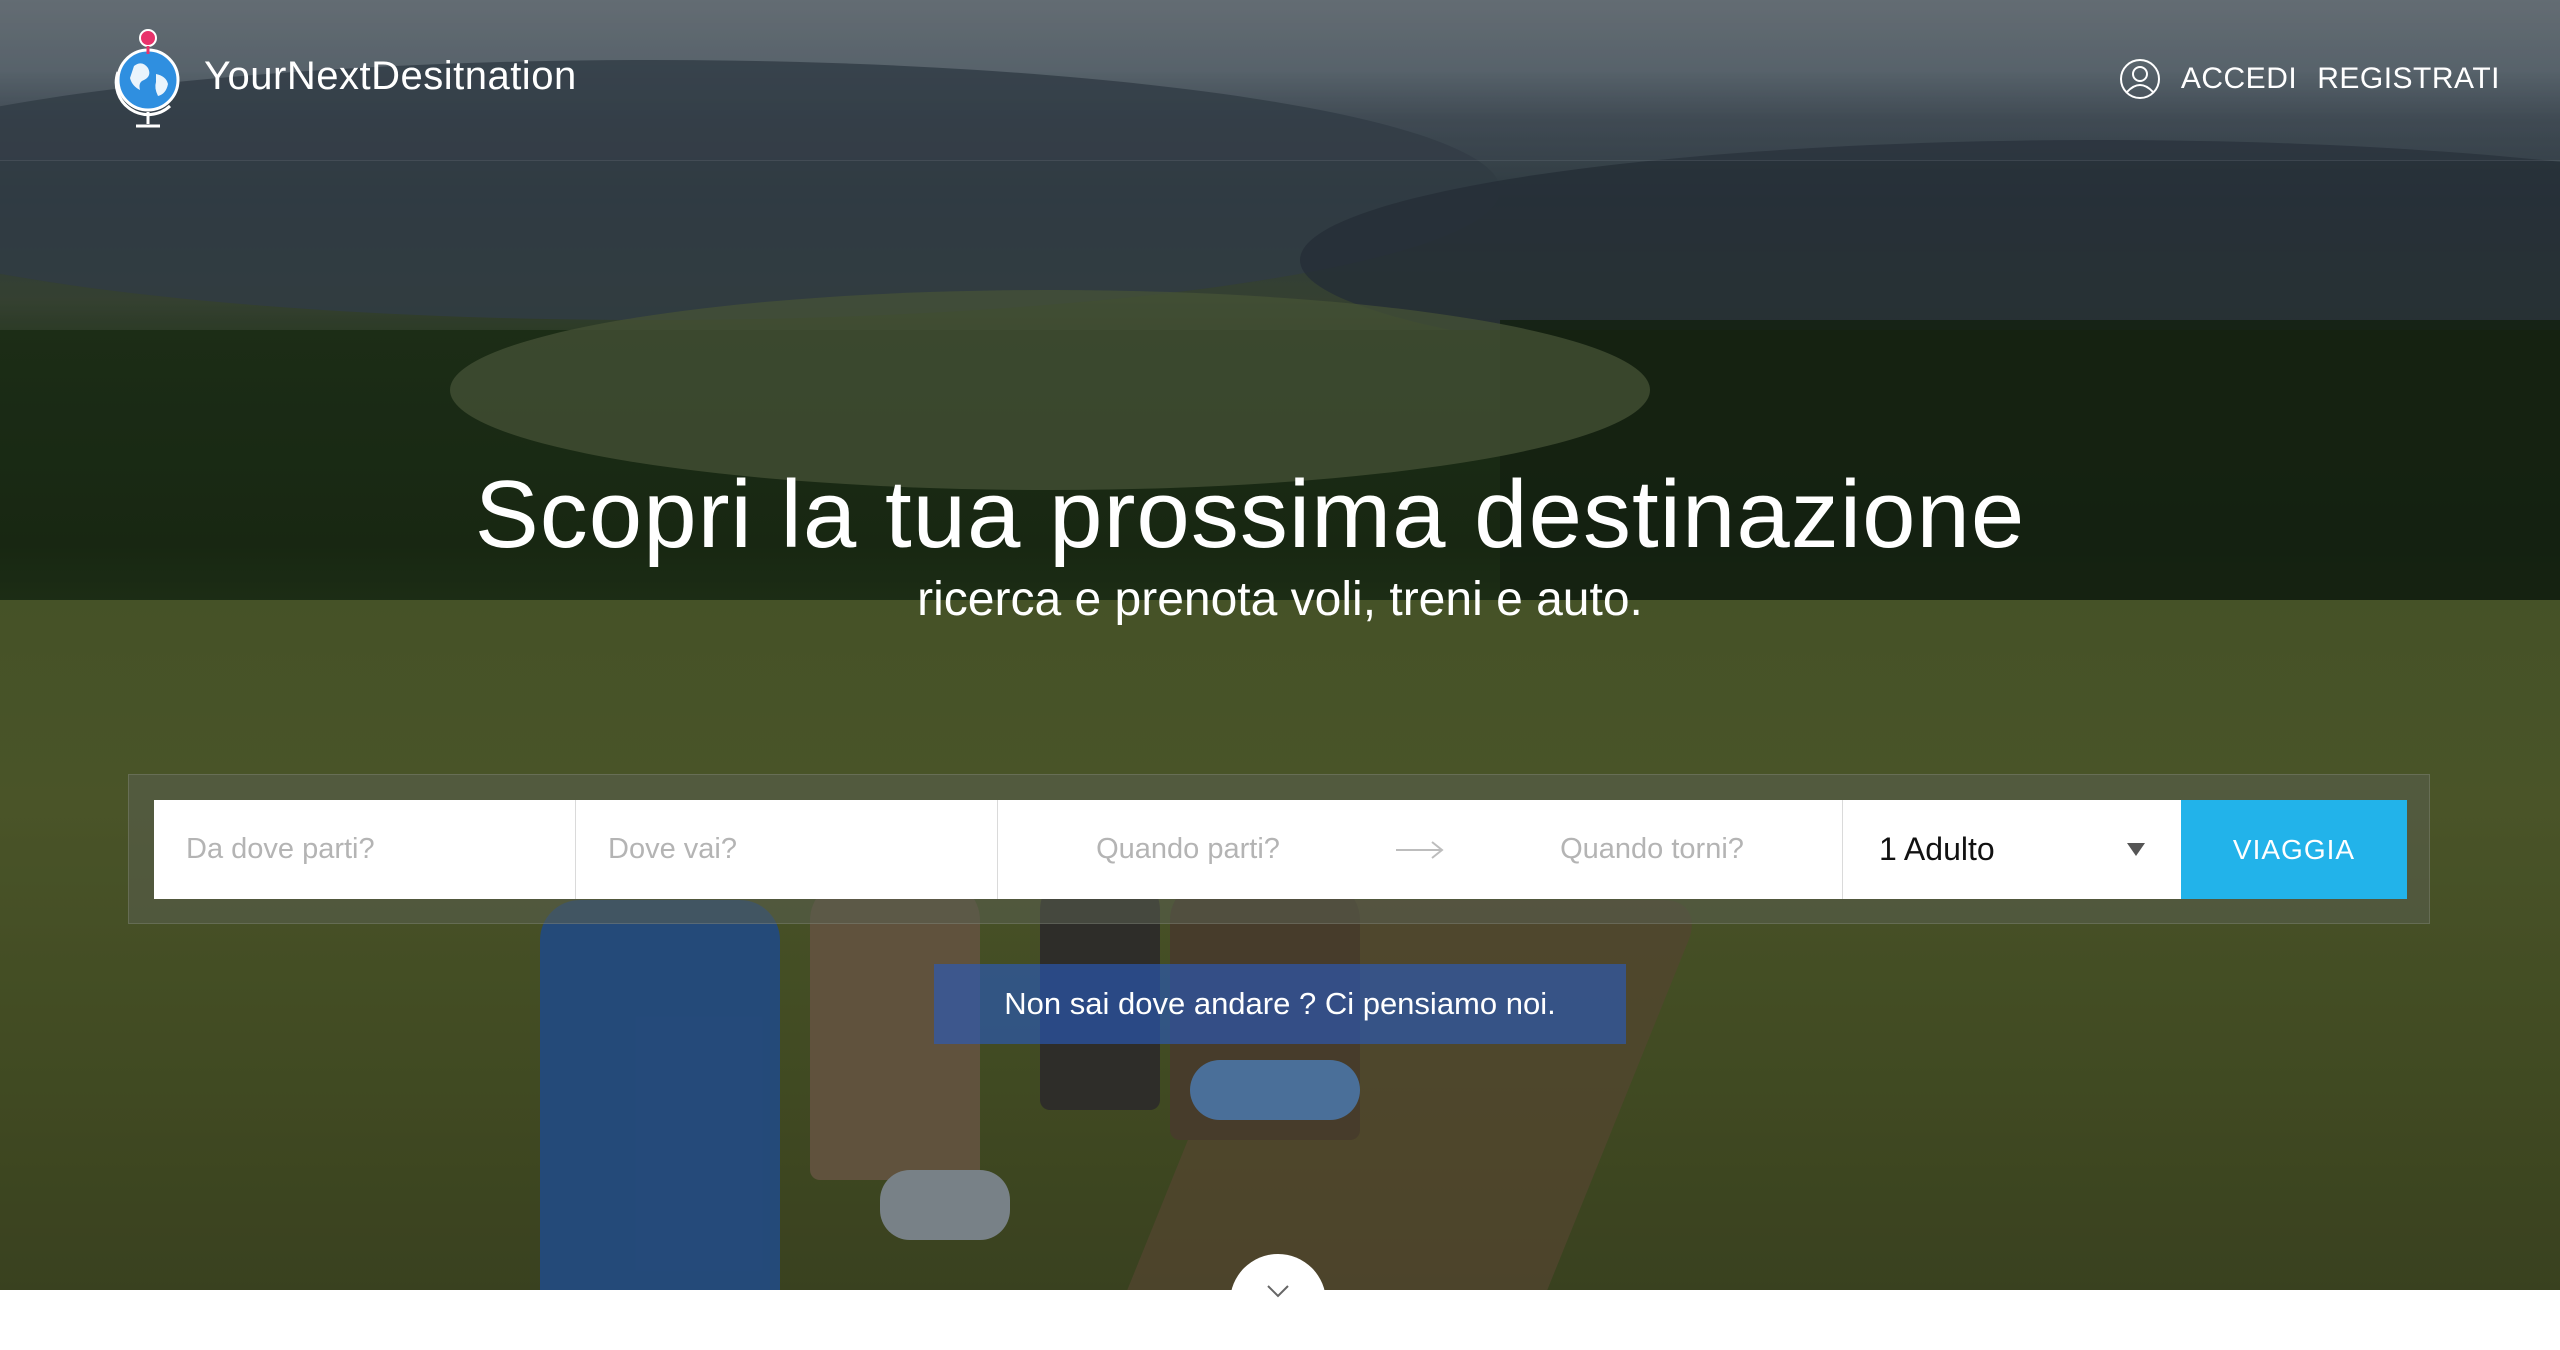 The height and width of the screenshot is (1350, 2560). I want to click on date-range, so click(1420, 849).